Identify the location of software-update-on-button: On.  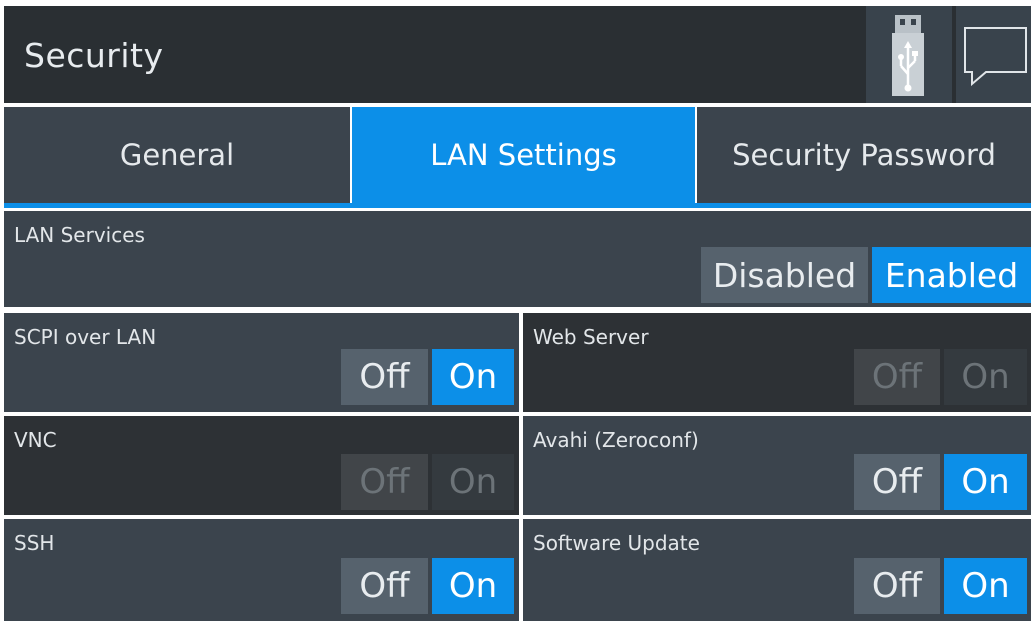
(985, 586).